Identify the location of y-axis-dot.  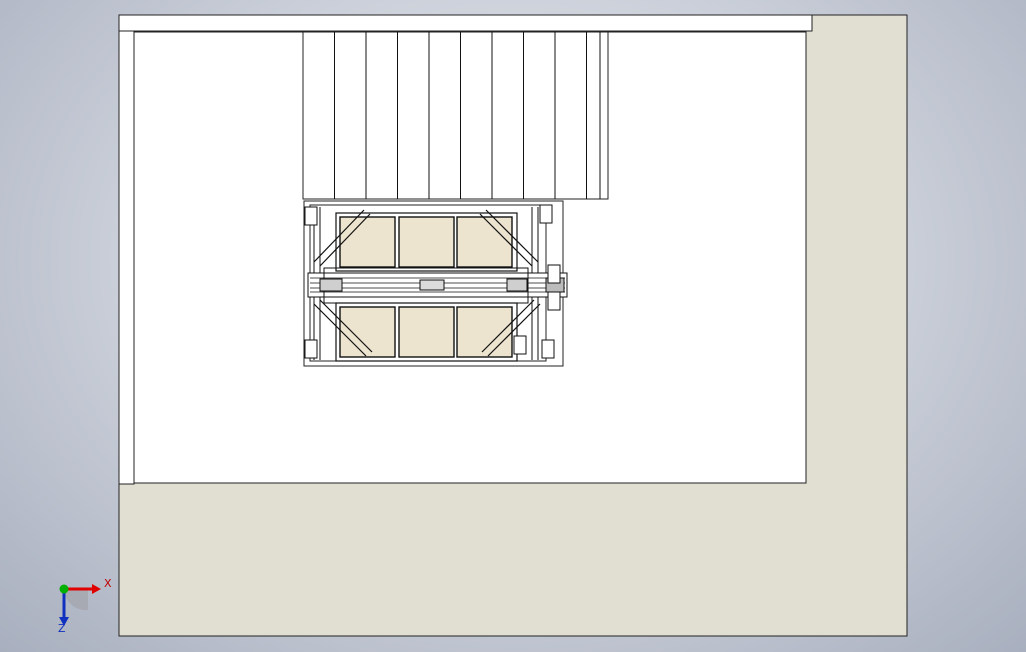
(64, 589).